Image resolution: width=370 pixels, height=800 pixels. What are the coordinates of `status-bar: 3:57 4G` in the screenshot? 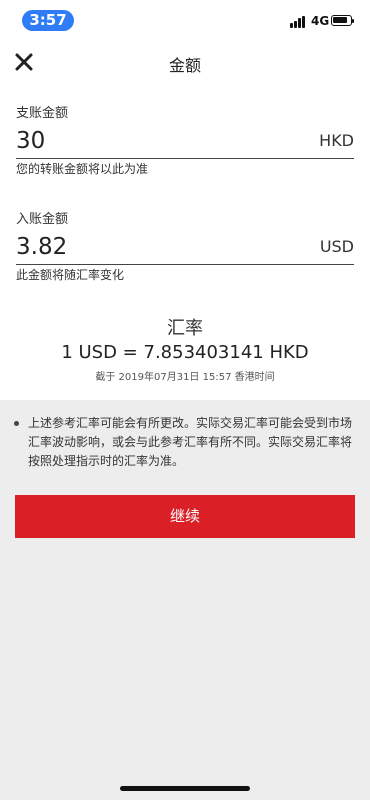 It's located at (185, 21).